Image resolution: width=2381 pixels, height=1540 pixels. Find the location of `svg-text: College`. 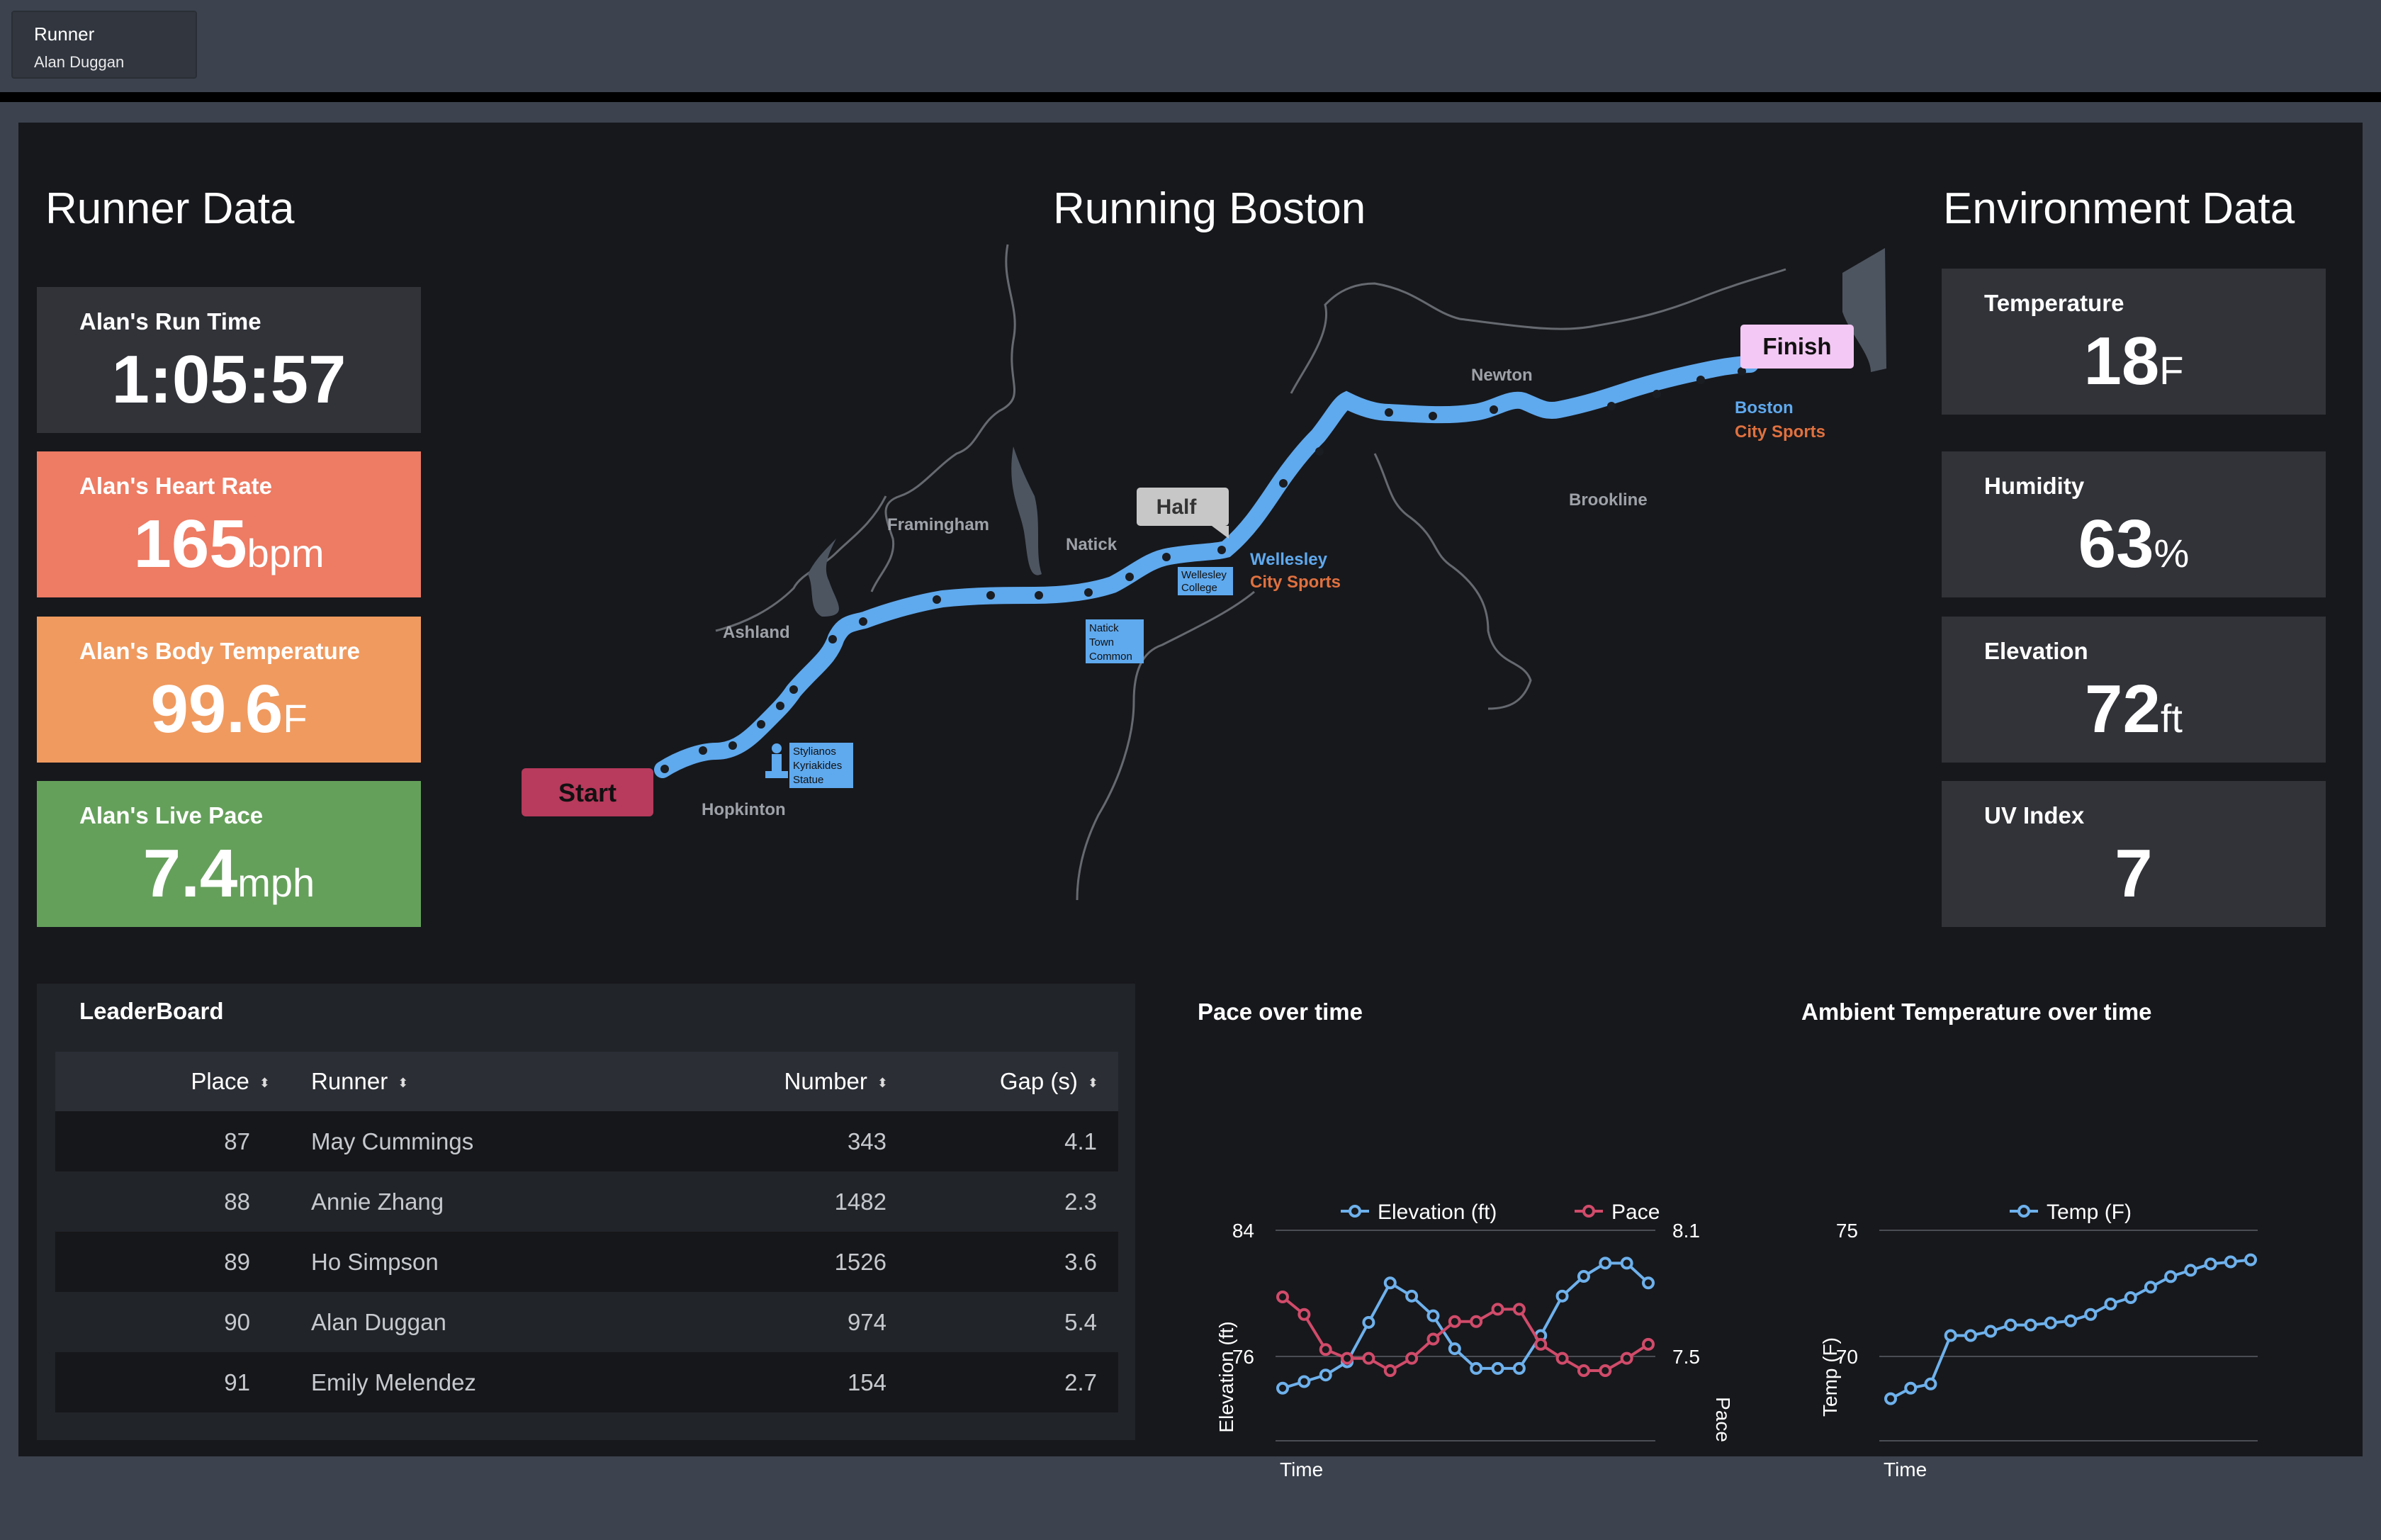

svg-text: College is located at coordinates (1199, 588).